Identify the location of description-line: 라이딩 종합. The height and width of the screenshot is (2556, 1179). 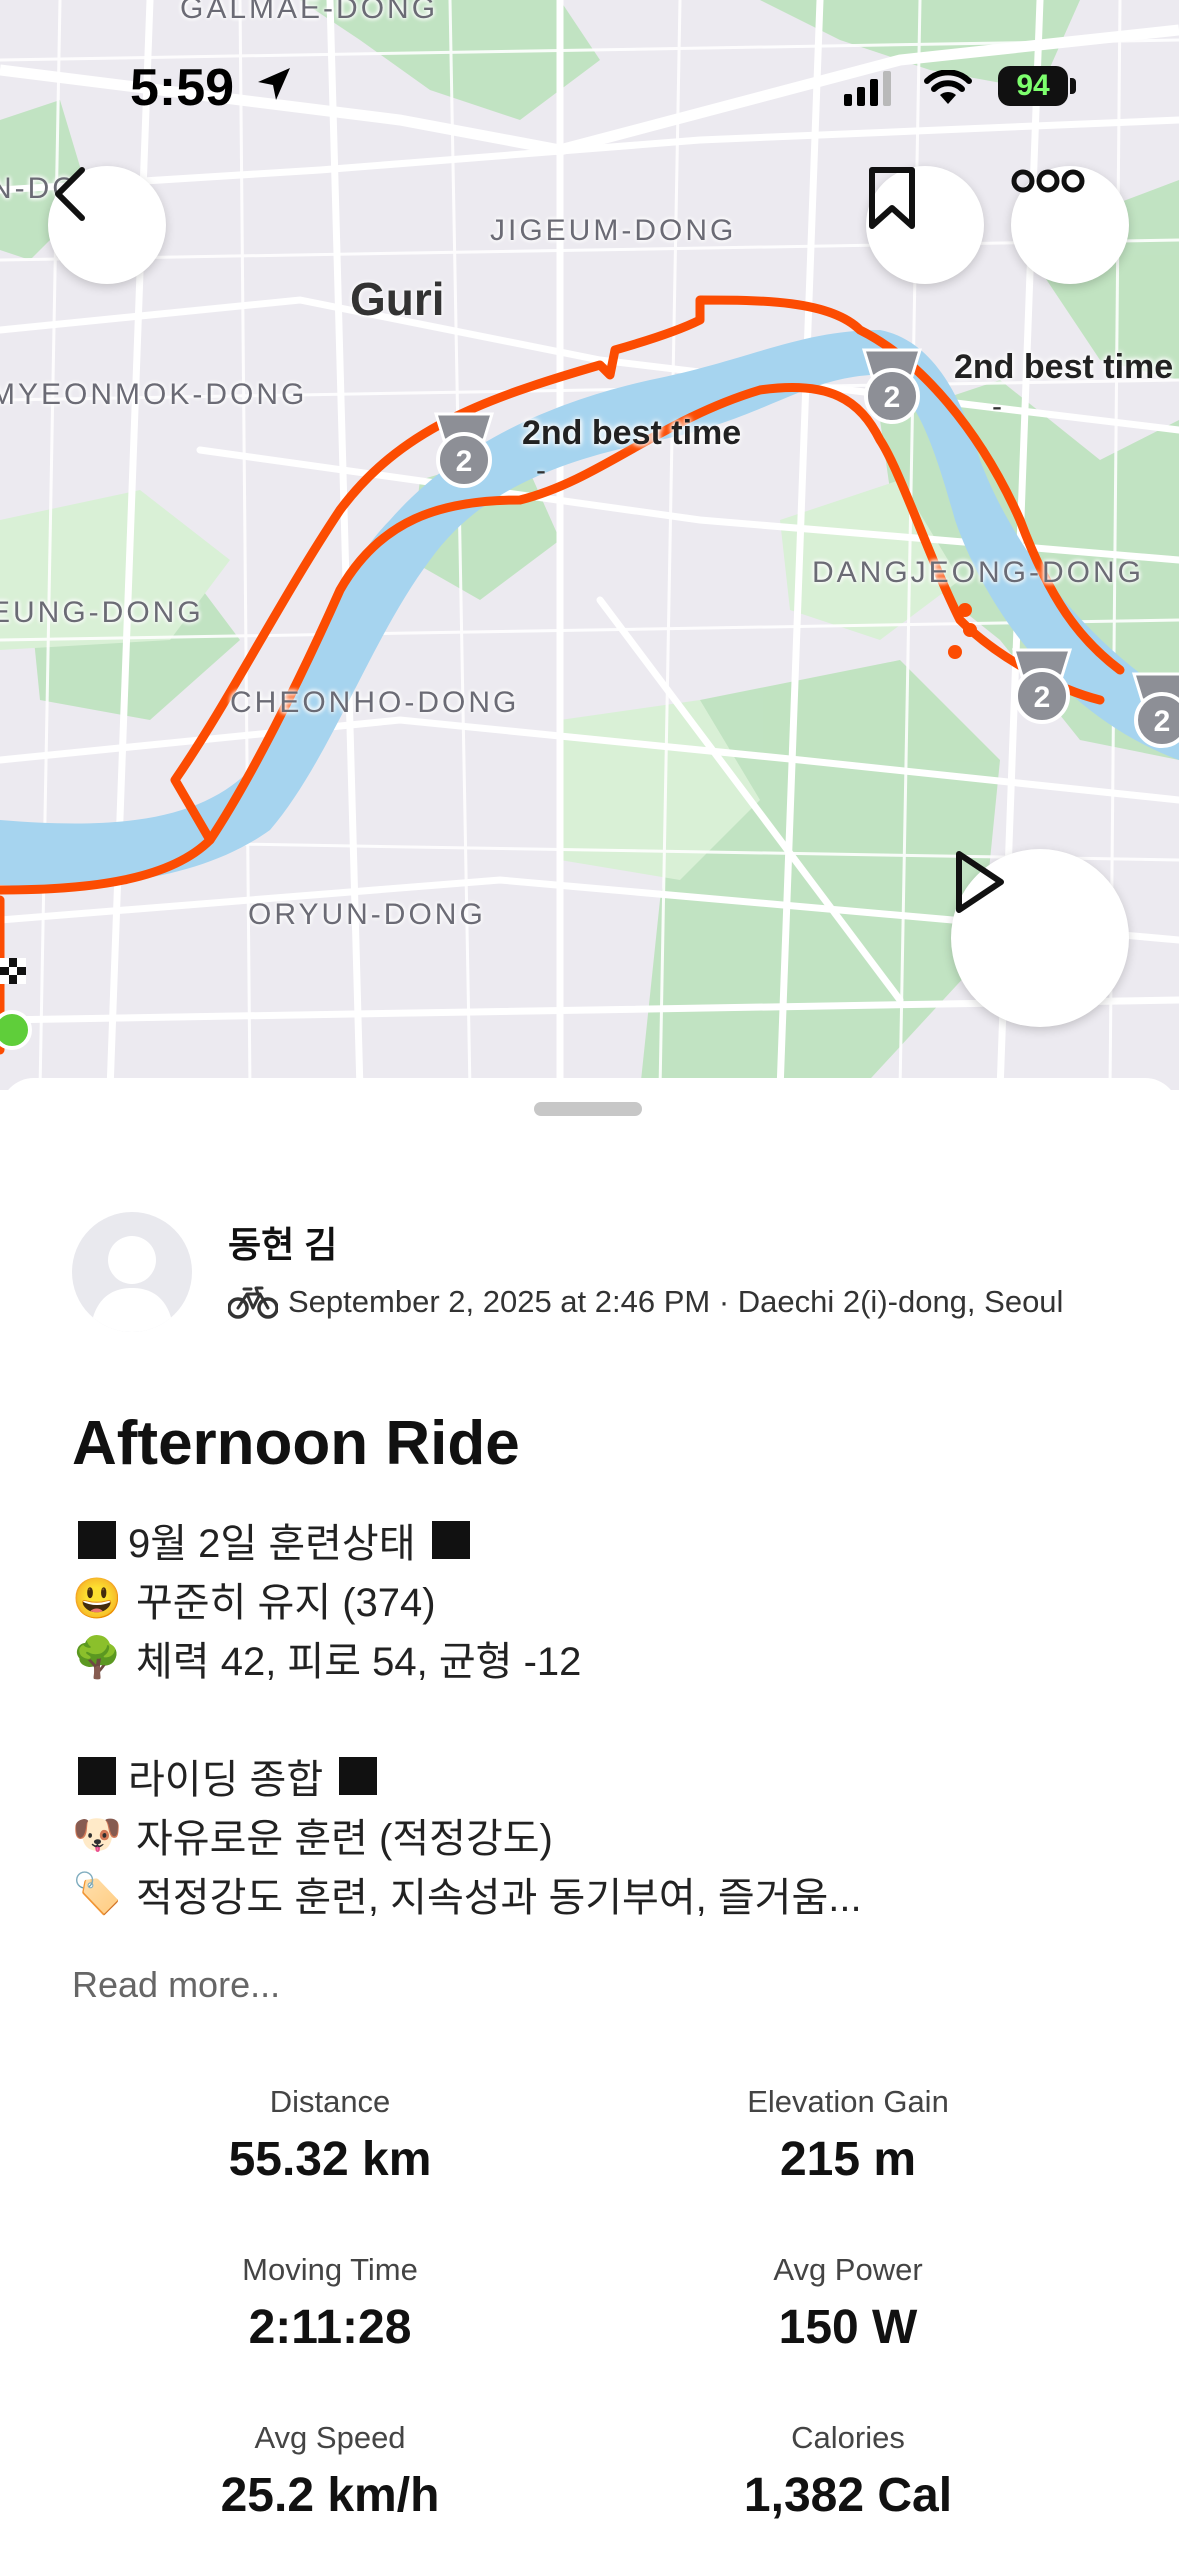
(592, 1775).